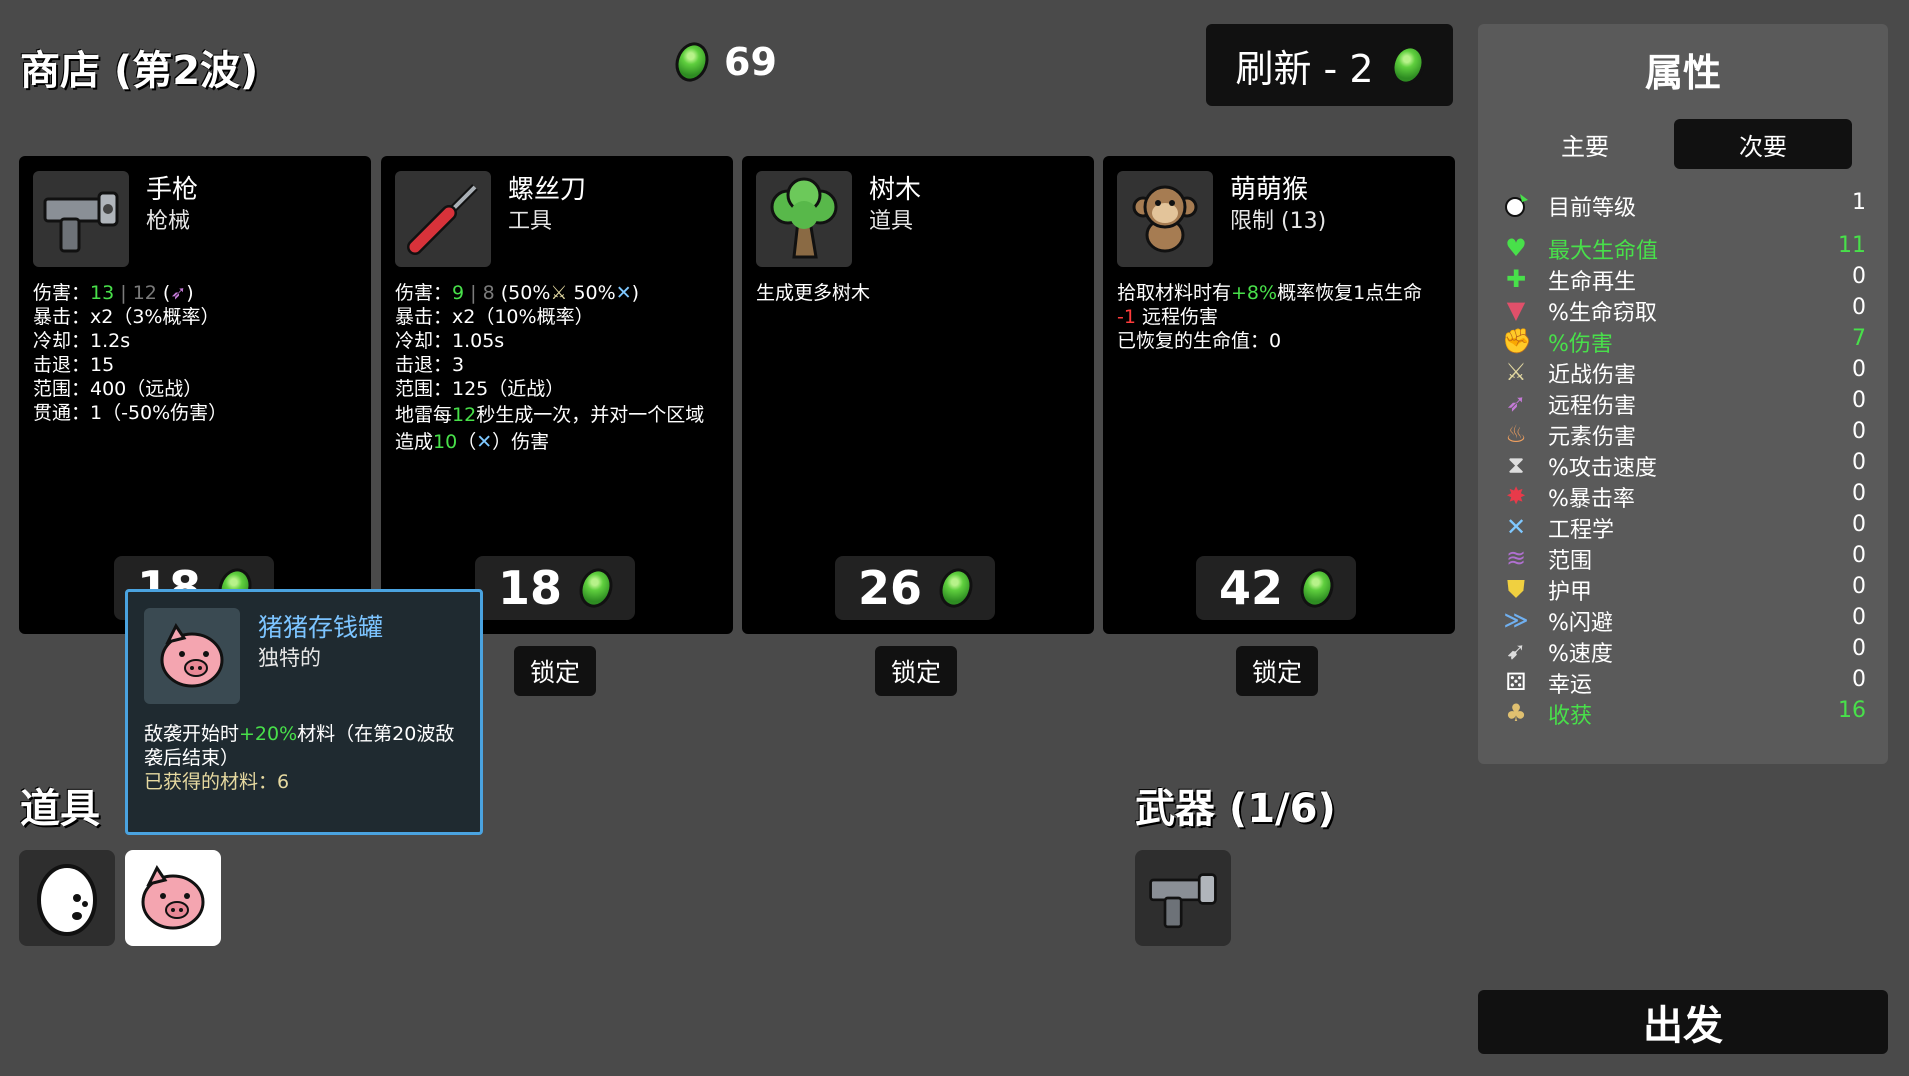 This screenshot has width=1909, height=1076. What do you see at coordinates (484, 442) in the screenshot?
I see `engineering-scaling-icon: ✕` at bounding box center [484, 442].